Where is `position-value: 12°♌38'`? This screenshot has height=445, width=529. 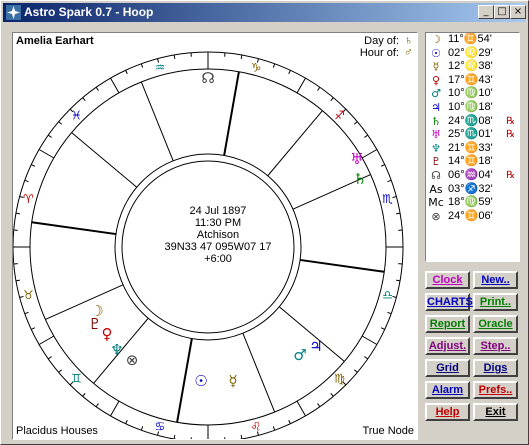 position-value: 12°♌38' is located at coordinates (470, 66).